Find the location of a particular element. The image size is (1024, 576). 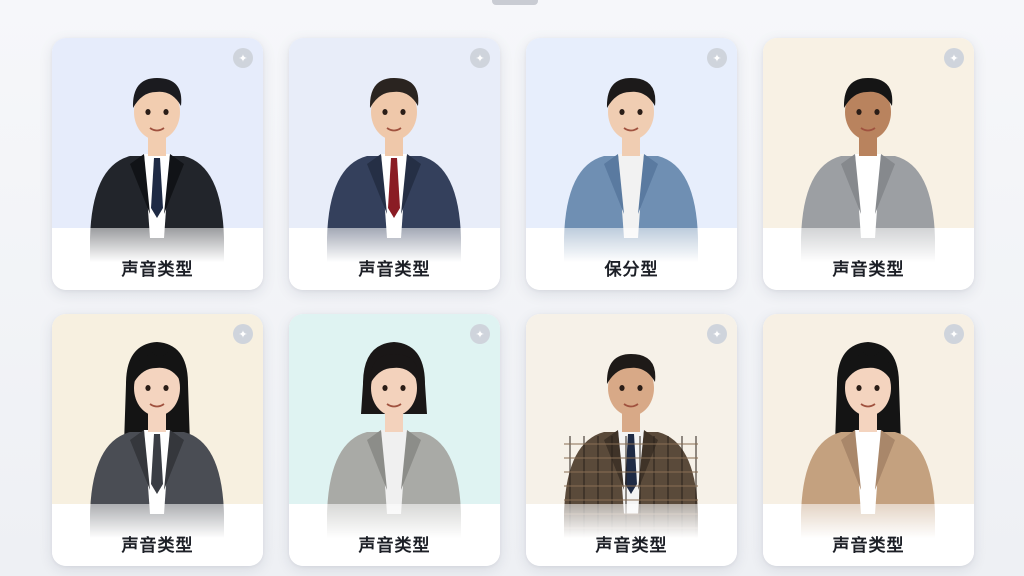

label-band: 保分型 is located at coordinates (631, 259).